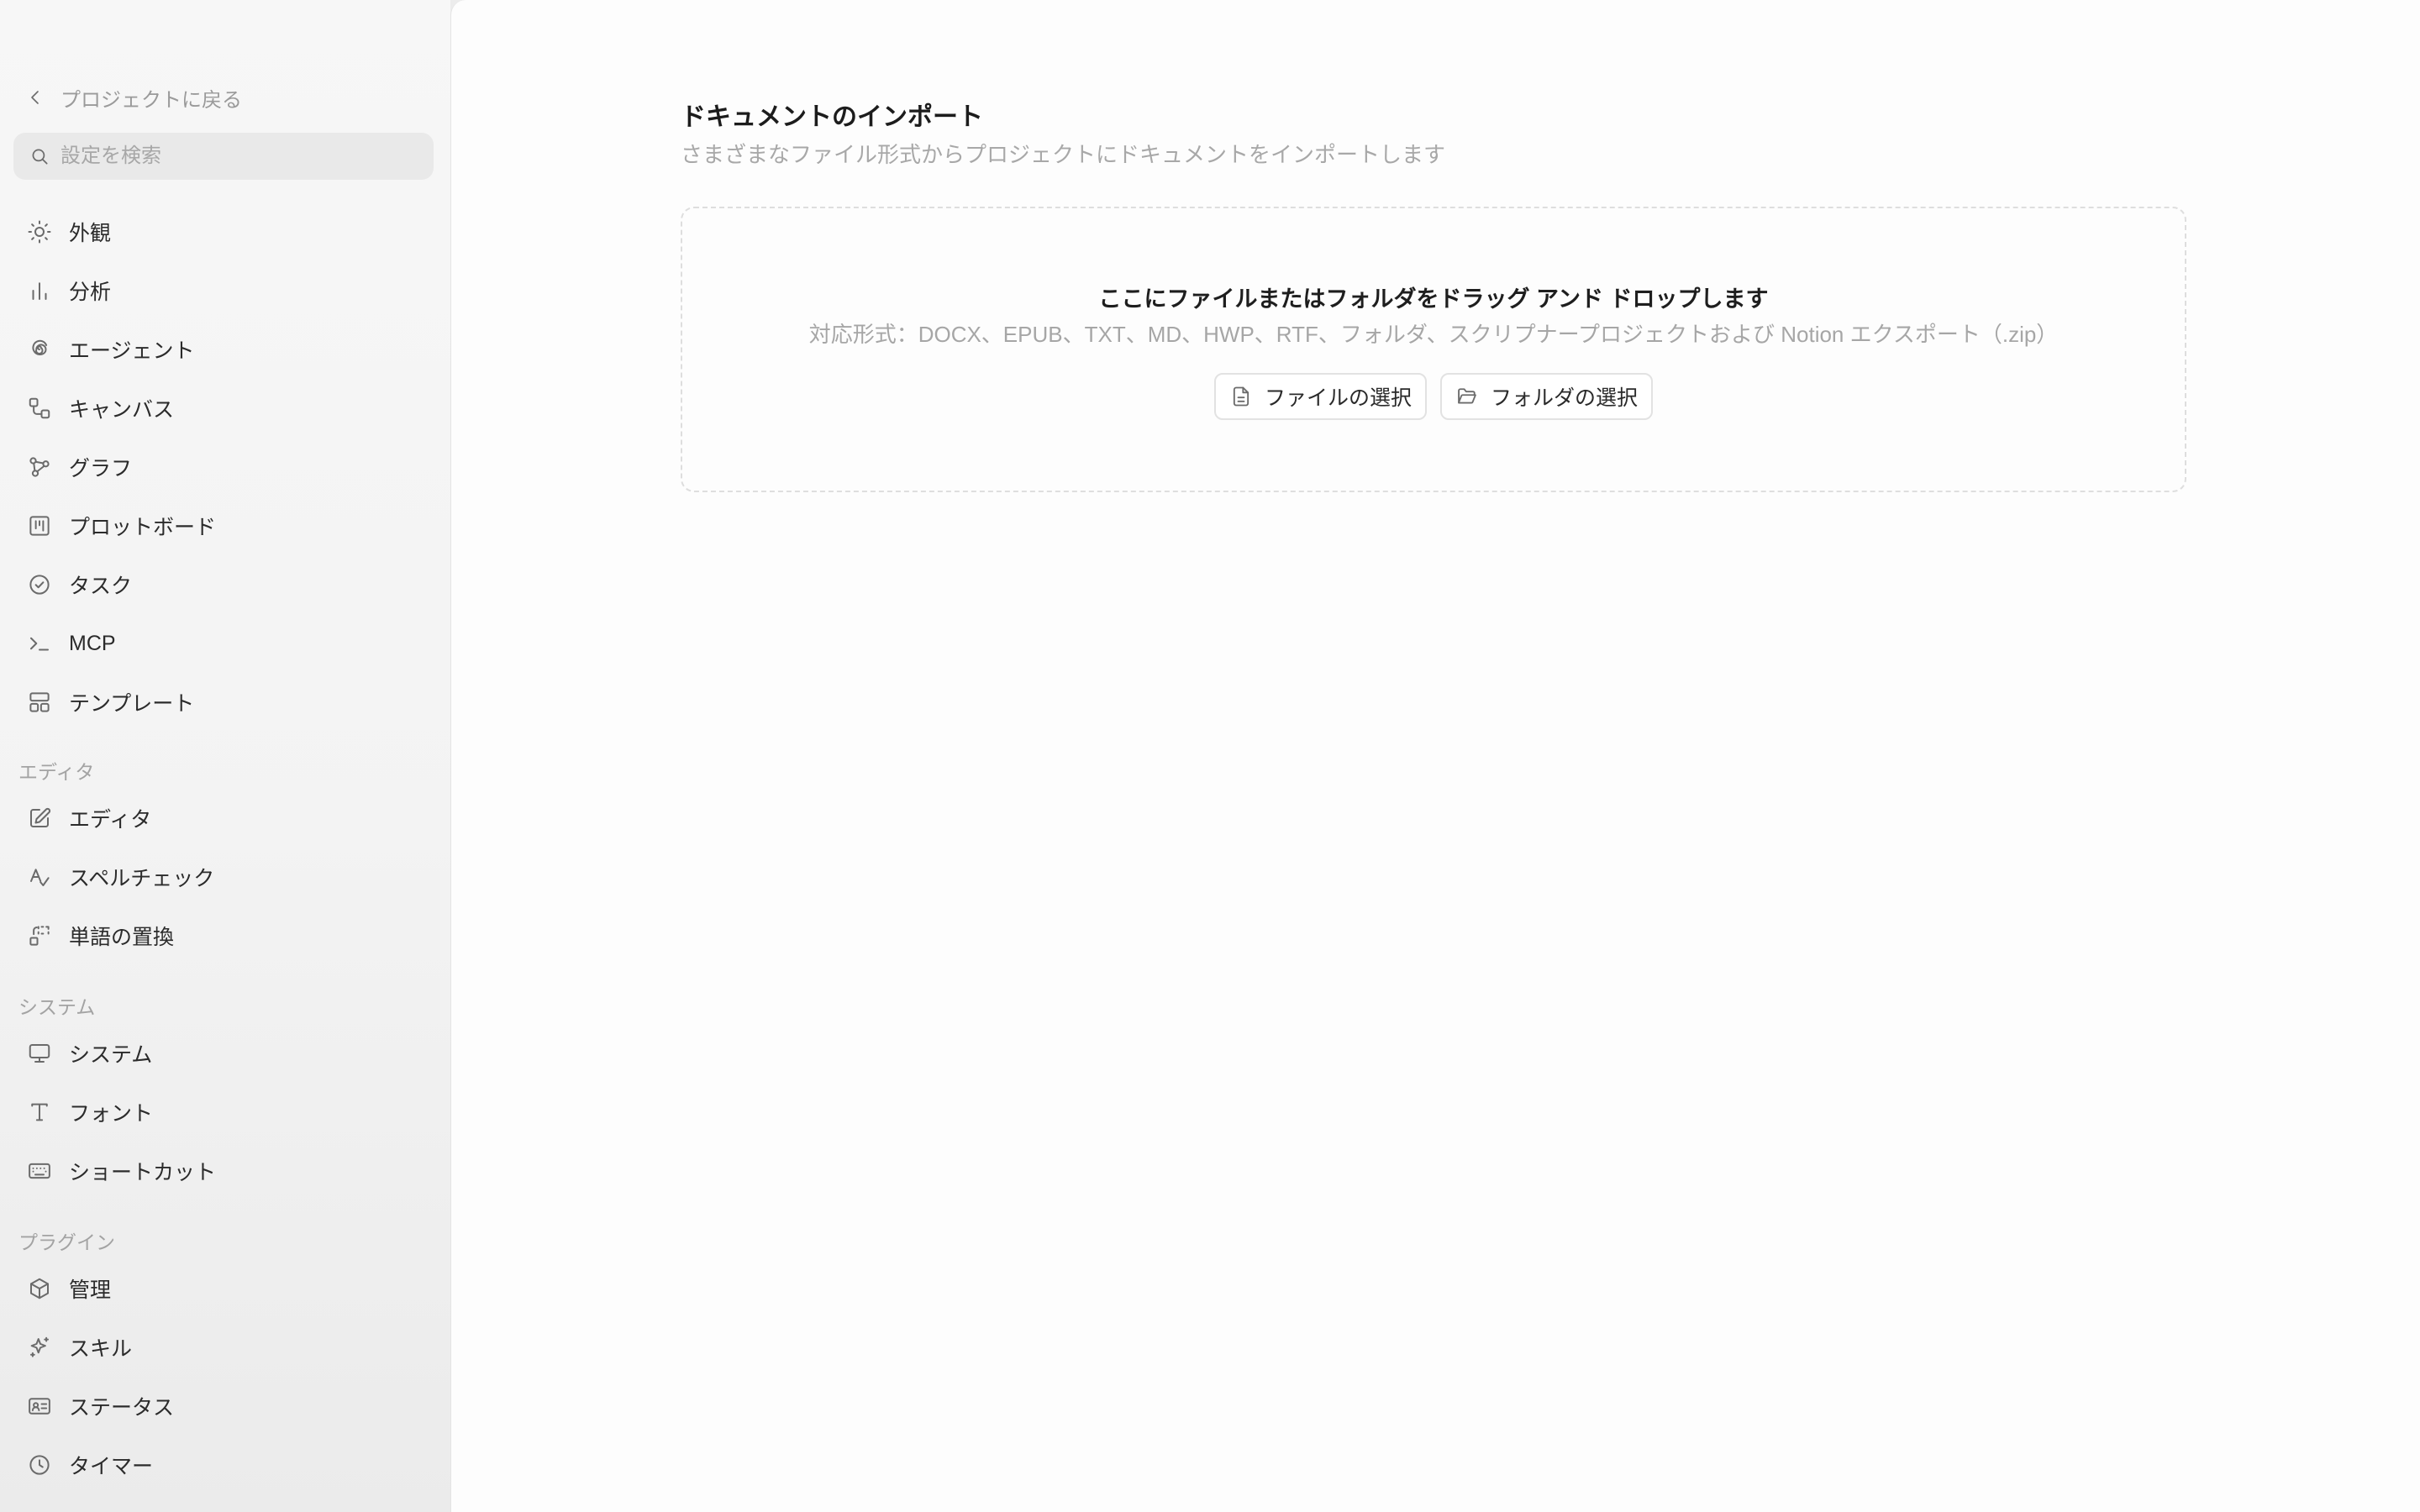 This screenshot has width=2420, height=1512. I want to click on sidebar-item-manage: 管理, so click(224, 1288).